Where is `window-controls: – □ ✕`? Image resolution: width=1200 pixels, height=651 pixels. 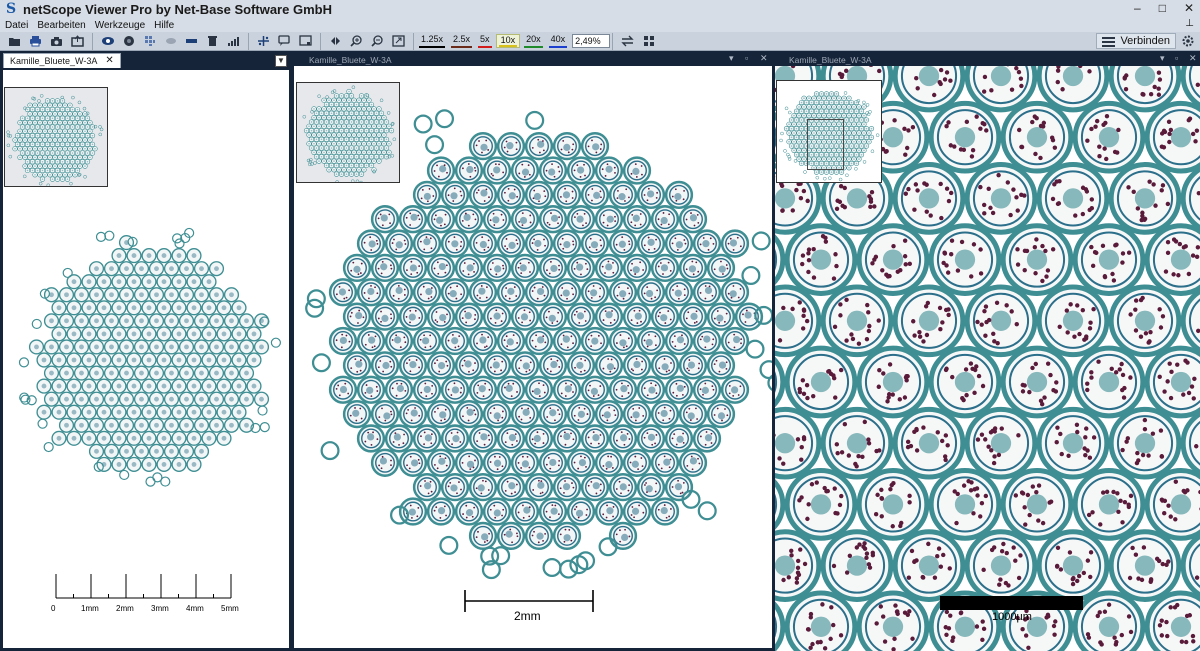 window-controls: – □ ✕ is located at coordinates (1164, 8).